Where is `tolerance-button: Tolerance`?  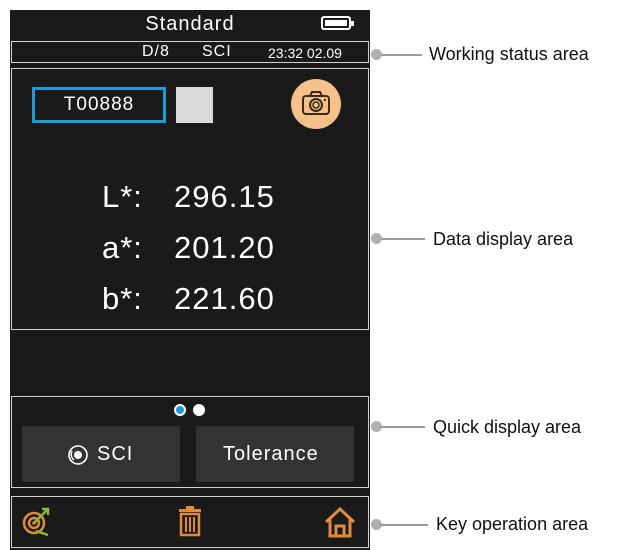
tolerance-button: Tolerance is located at coordinates (275, 454).